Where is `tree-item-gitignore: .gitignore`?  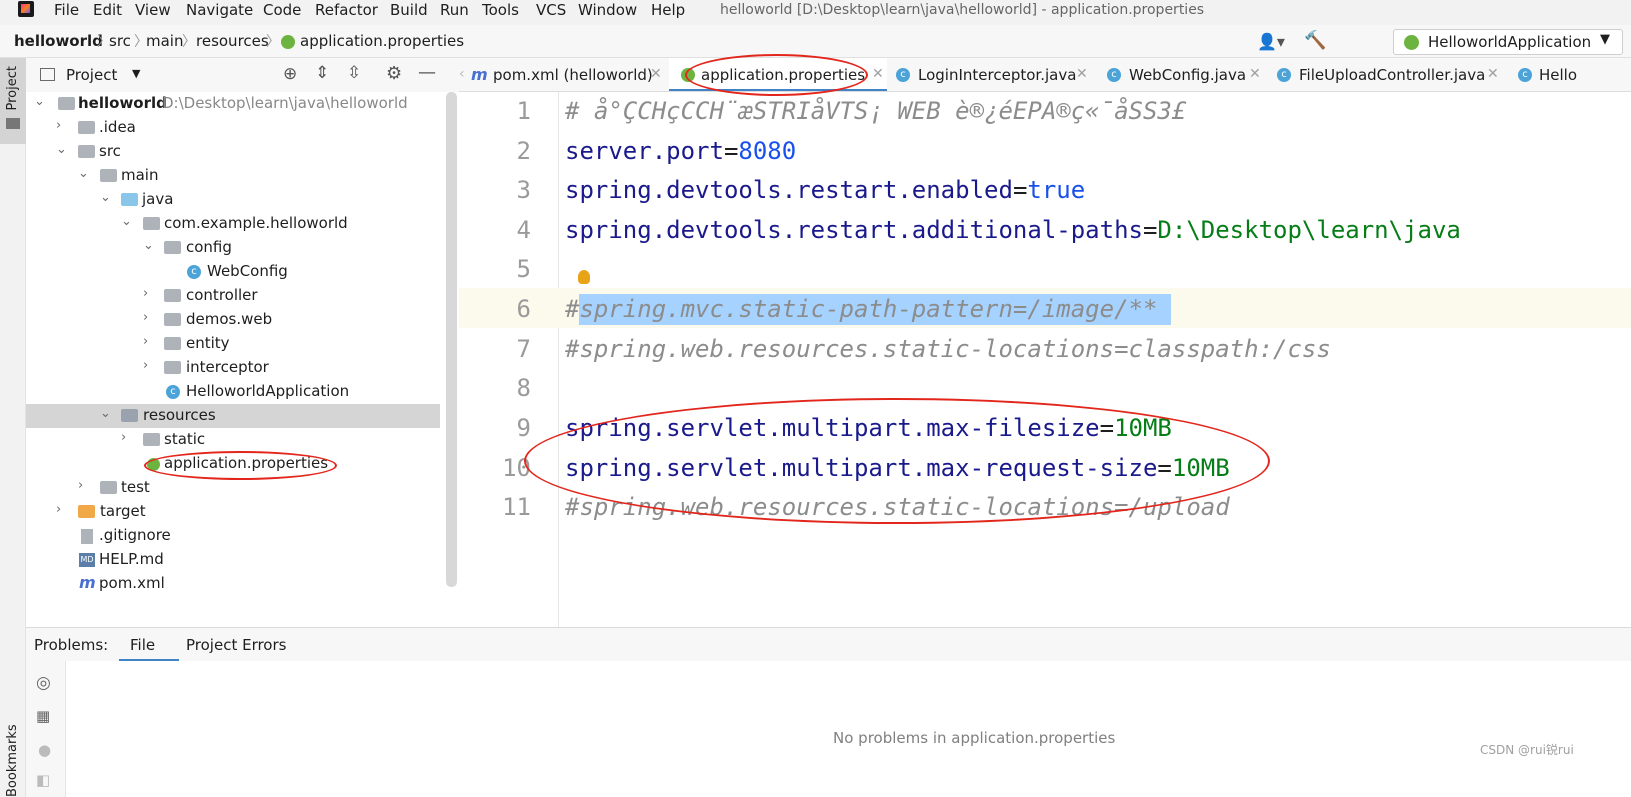
tree-item-gitignore: .gitignore is located at coordinates (242, 536).